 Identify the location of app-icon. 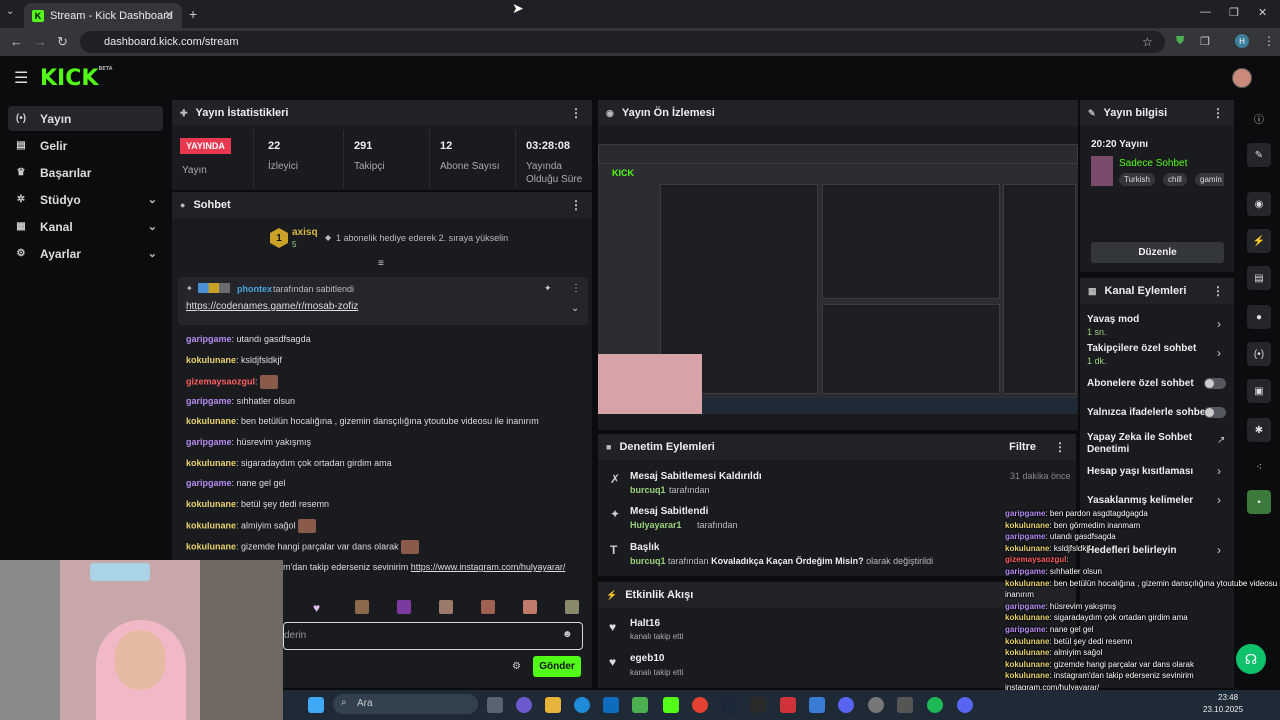
(905, 705).